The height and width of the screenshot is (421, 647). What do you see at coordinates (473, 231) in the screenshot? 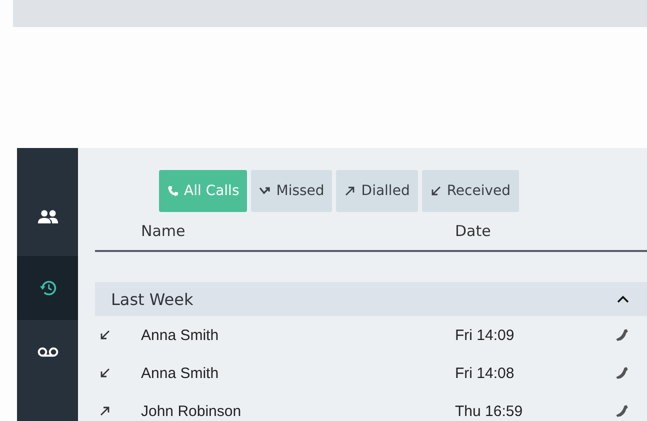
I see `column-header: Date` at bounding box center [473, 231].